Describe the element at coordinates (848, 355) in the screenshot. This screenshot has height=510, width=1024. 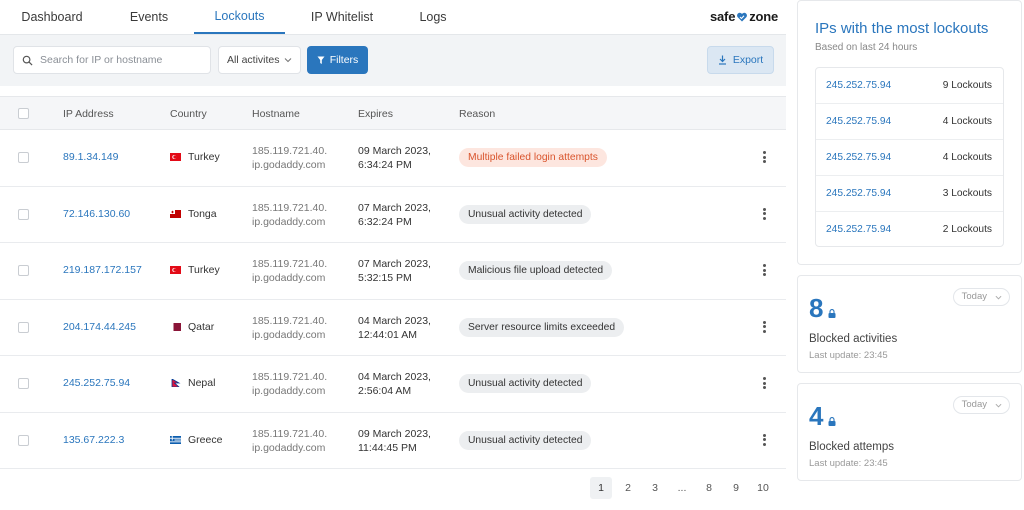
I see `last-update-text: Last update: 23:45` at that location.